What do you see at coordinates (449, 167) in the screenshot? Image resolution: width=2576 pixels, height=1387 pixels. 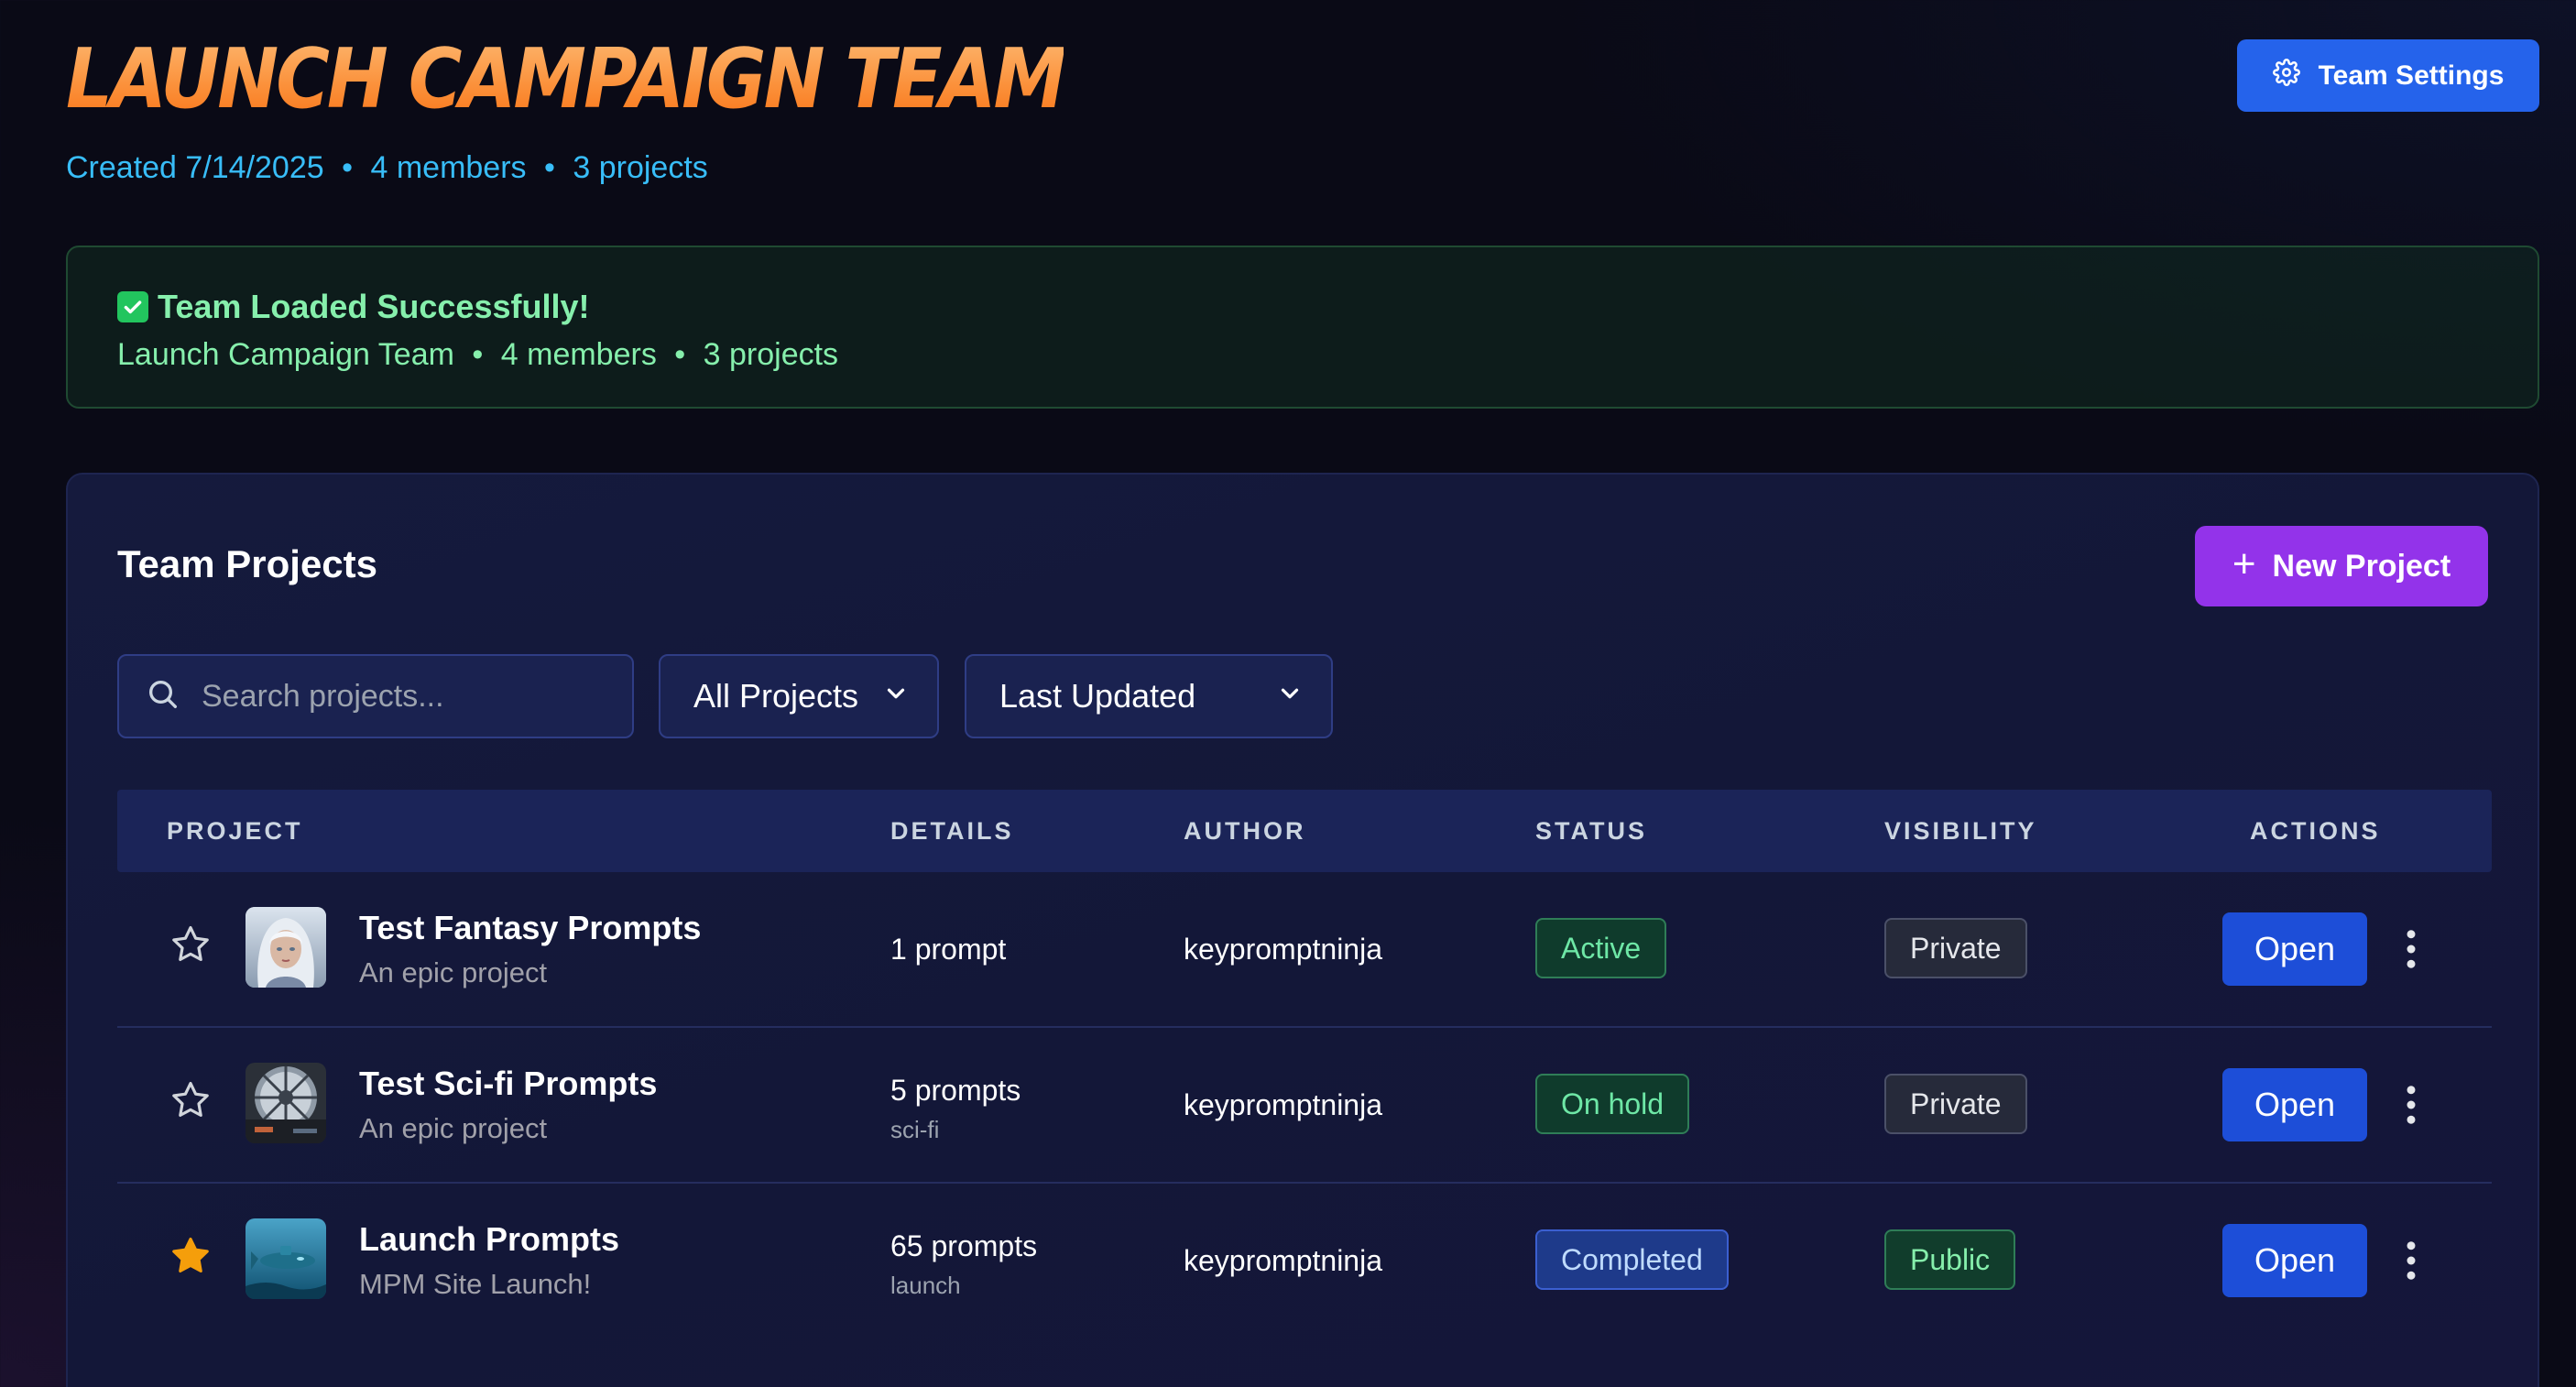 I see `member-count: 4 members` at bounding box center [449, 167].